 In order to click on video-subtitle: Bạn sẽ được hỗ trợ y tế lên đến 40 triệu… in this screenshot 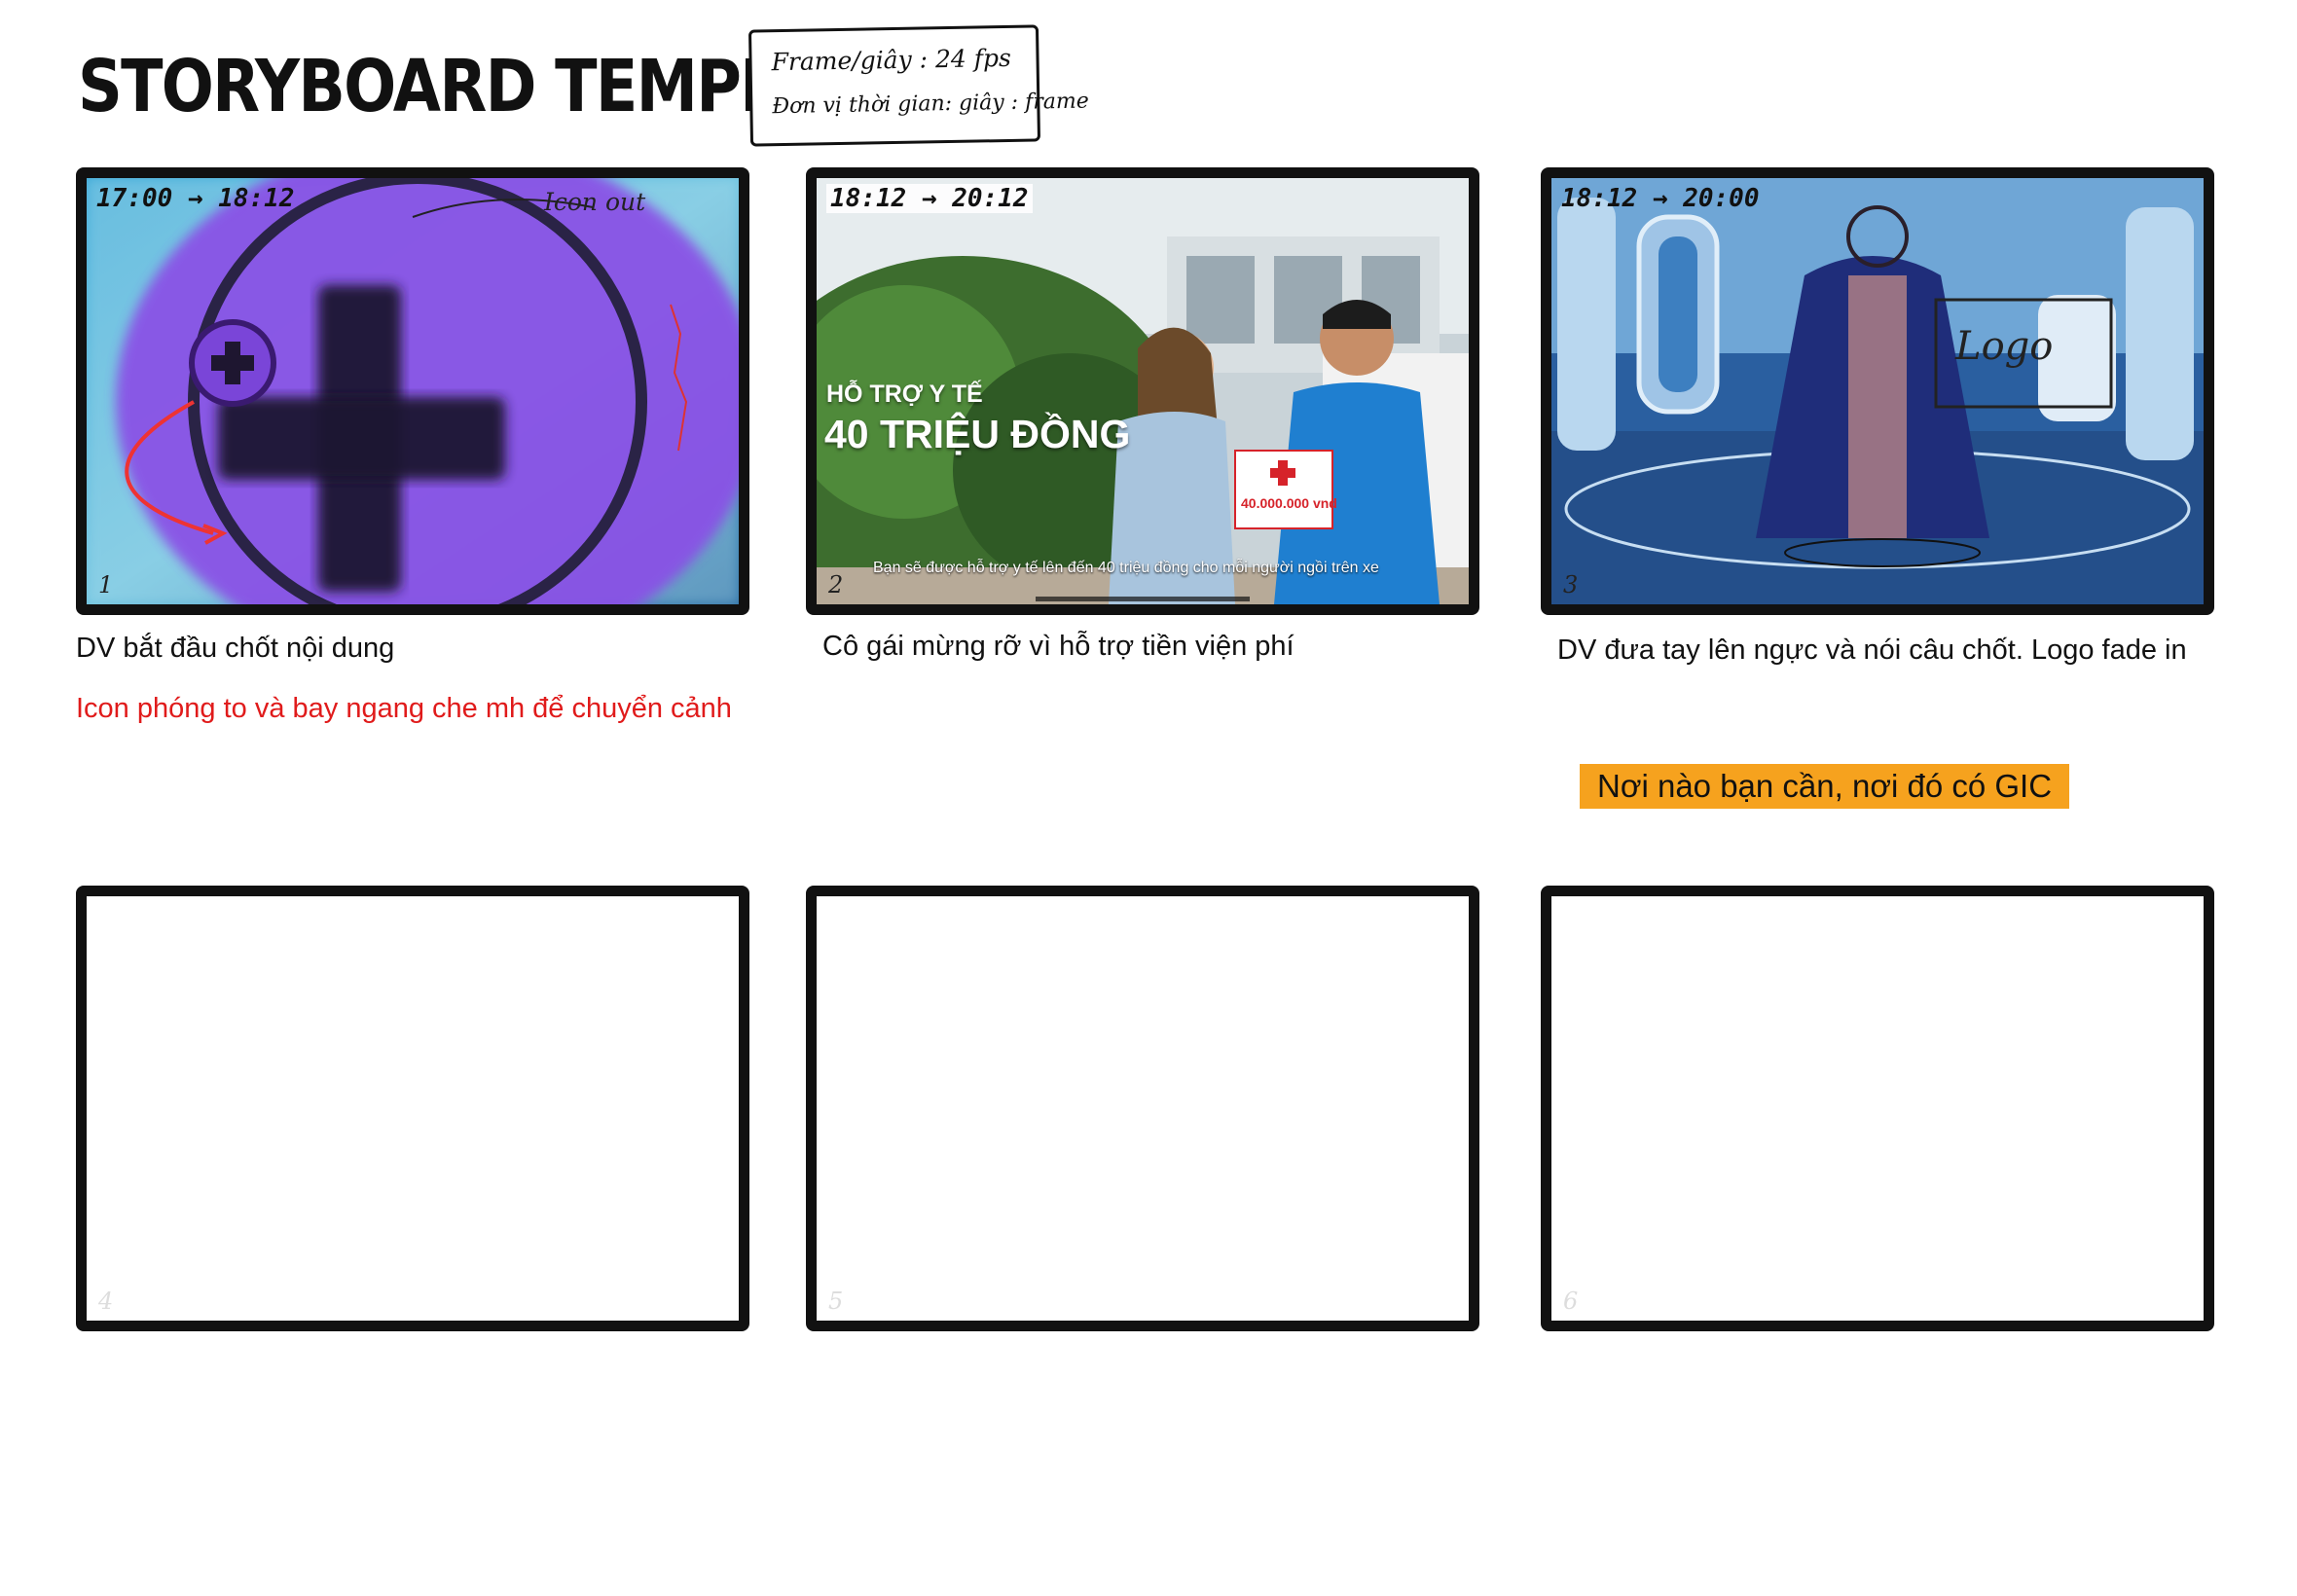, I will do `click(1126, 568)`.